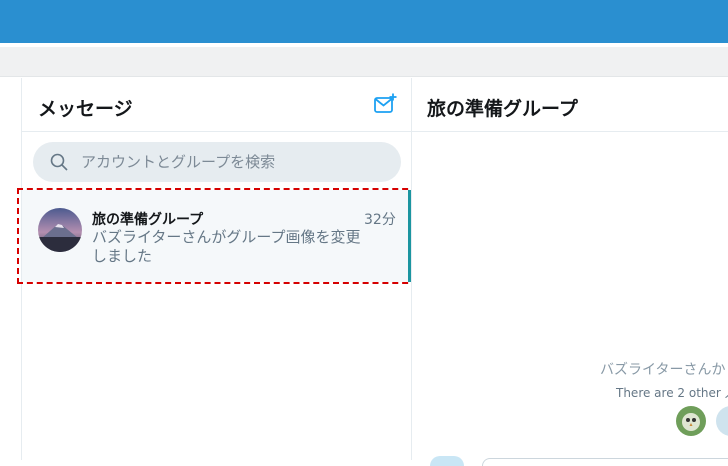 Image resolution: width=728 pixels, height=466 pixels. I want to click on messages-header: メッセージ, so click(216, 105).